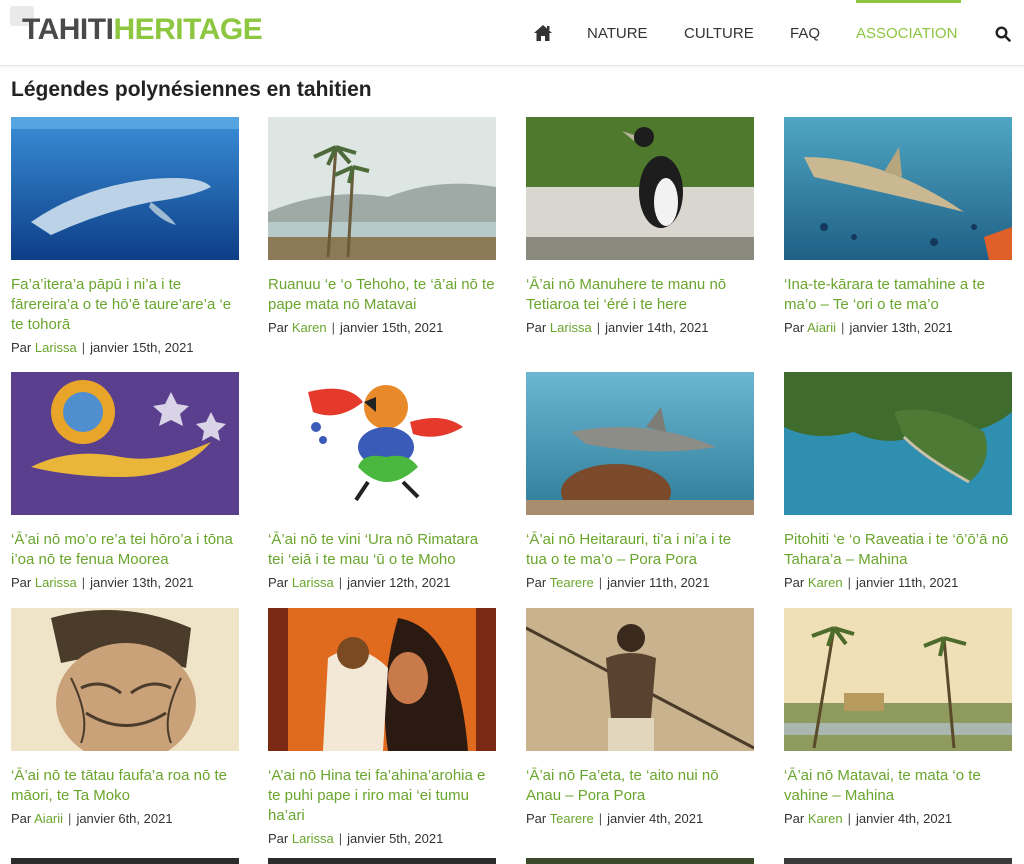 Image resolution: width=1024 pixels, height=864 pixels. I want to click on post-thumbnail-parrot-drawing, so click(382, 443).